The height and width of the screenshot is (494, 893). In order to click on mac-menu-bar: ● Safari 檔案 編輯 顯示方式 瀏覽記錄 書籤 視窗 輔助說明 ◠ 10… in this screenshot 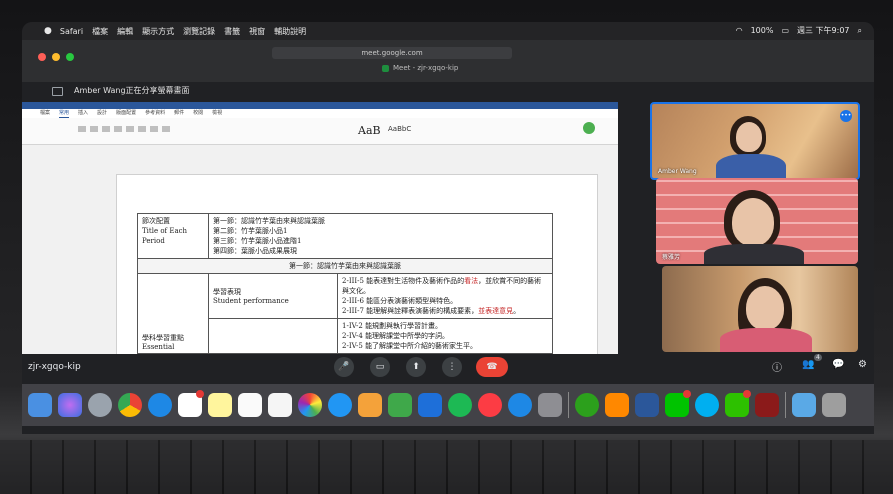, I will do `click(448, 31)`.